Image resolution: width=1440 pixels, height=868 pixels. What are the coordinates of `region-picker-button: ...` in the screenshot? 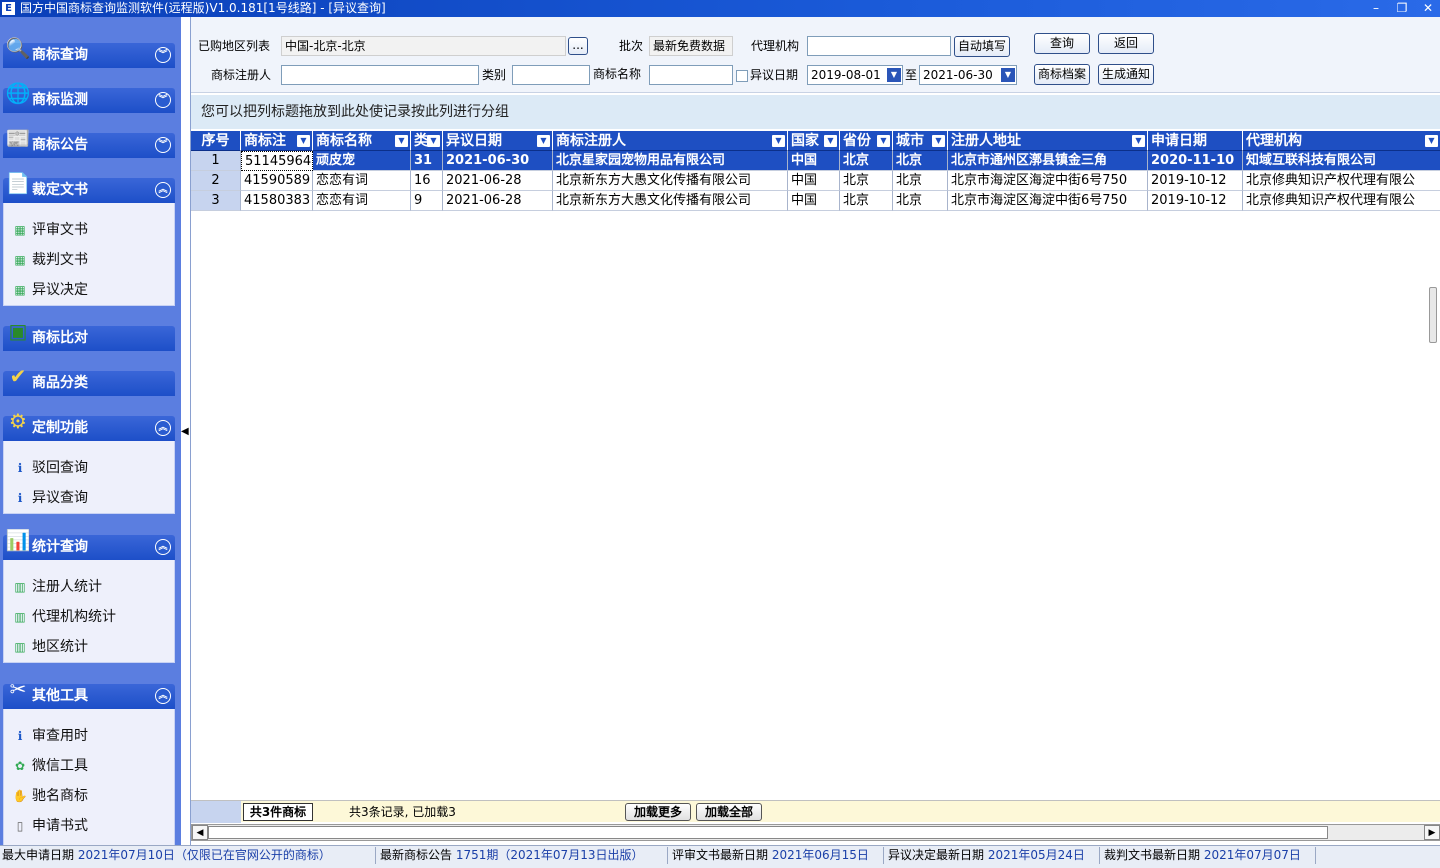 It's located at (578, 46).